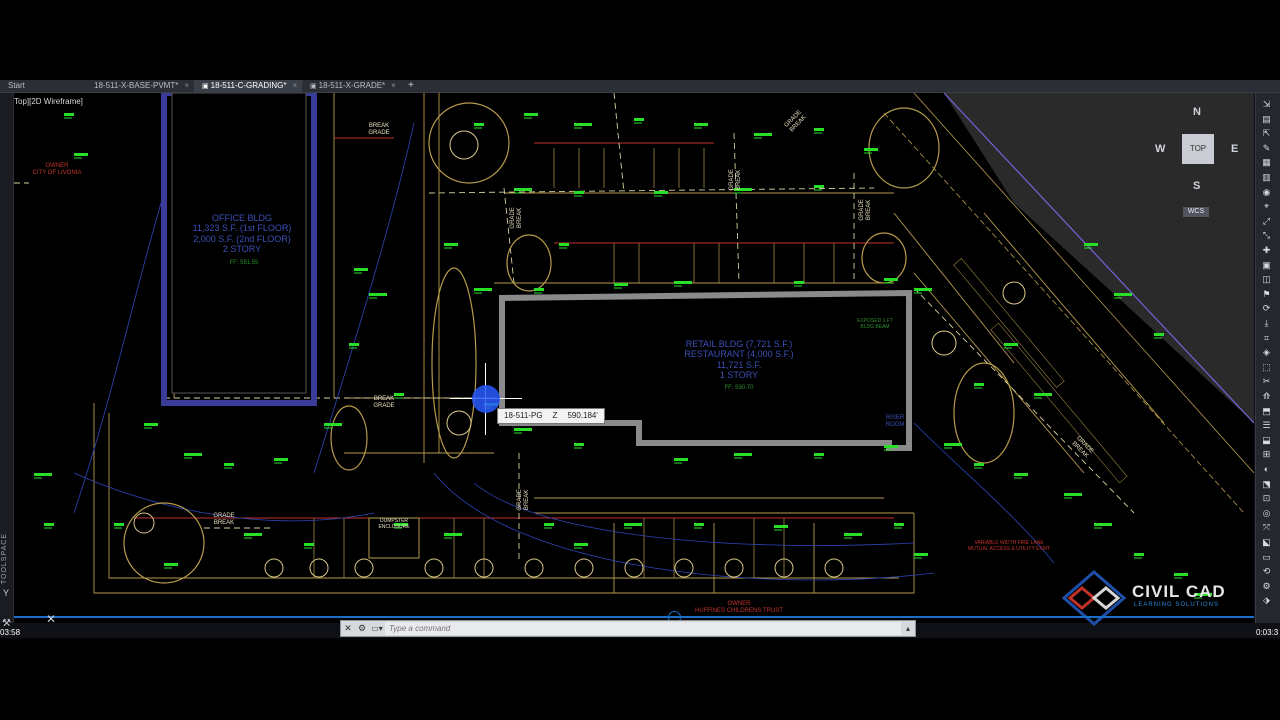 The width and height of the screenshot is (1280, 720). What do you see at coordinates (1266, 367) in the screenshot?
I see `rectangle-icon: ⬚` at bounding box center [1266, 367].